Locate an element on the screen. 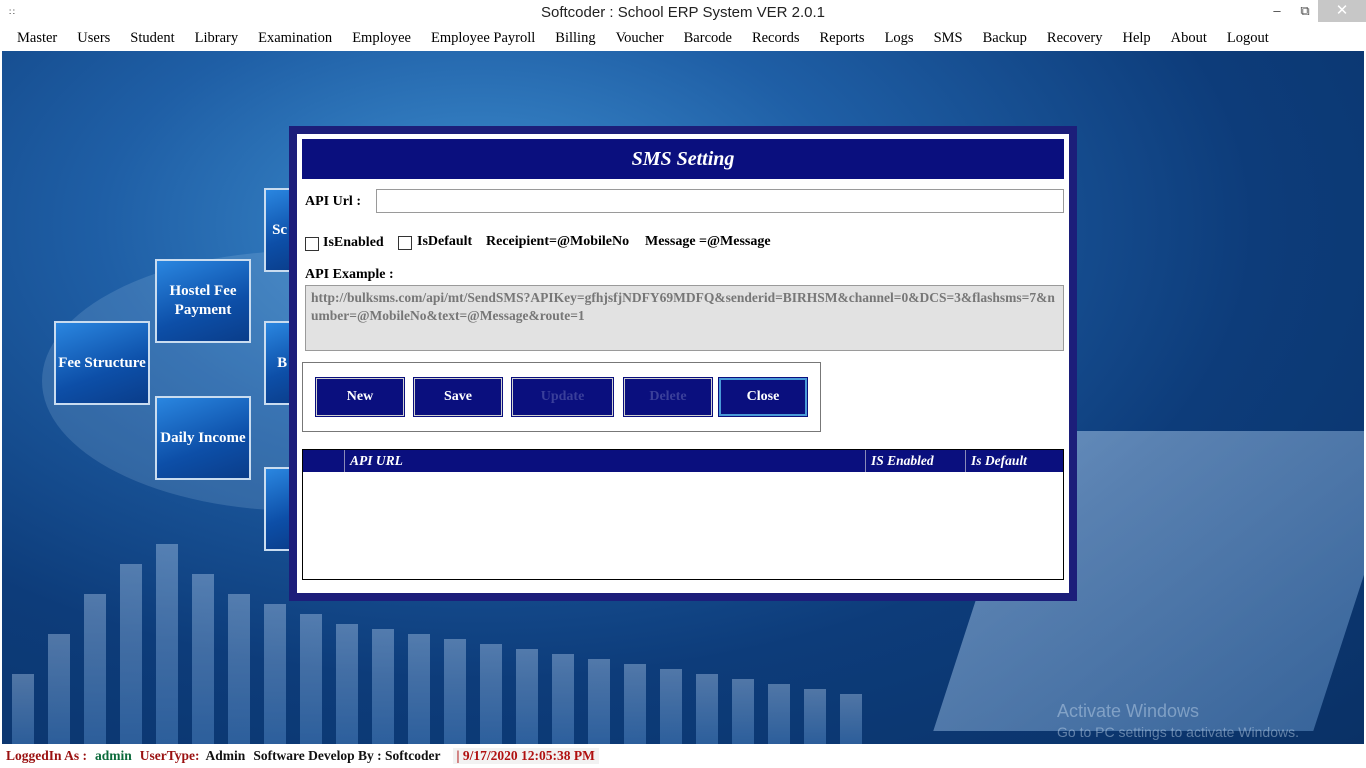 Image resolution: width=1366 pixels, height=768 pixels. maximize-button: ⧉ is located at coordinates (1305, 11).